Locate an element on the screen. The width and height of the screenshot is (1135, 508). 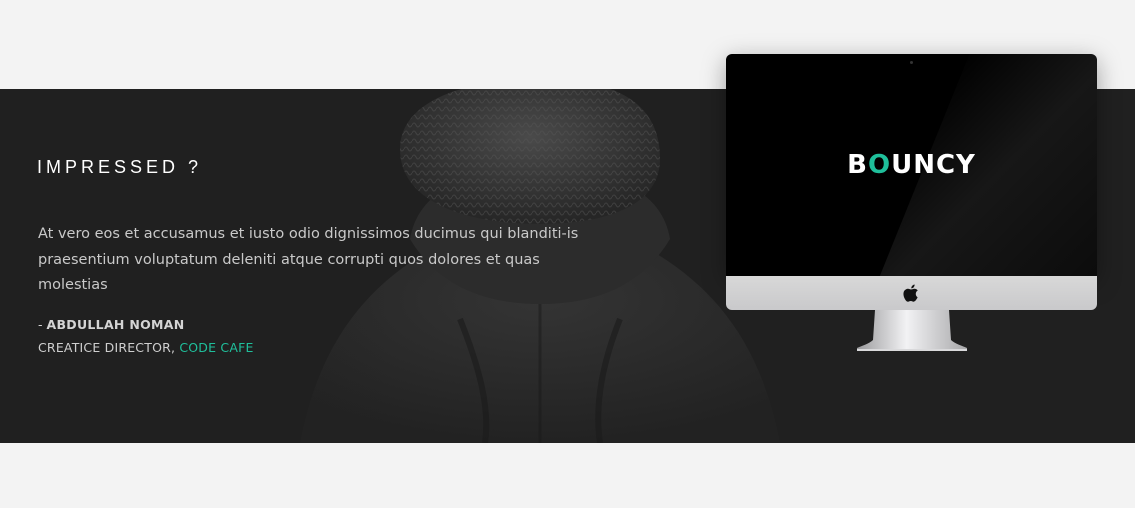
imac-screen: BOUNCY is located at coordinates (911, 165).